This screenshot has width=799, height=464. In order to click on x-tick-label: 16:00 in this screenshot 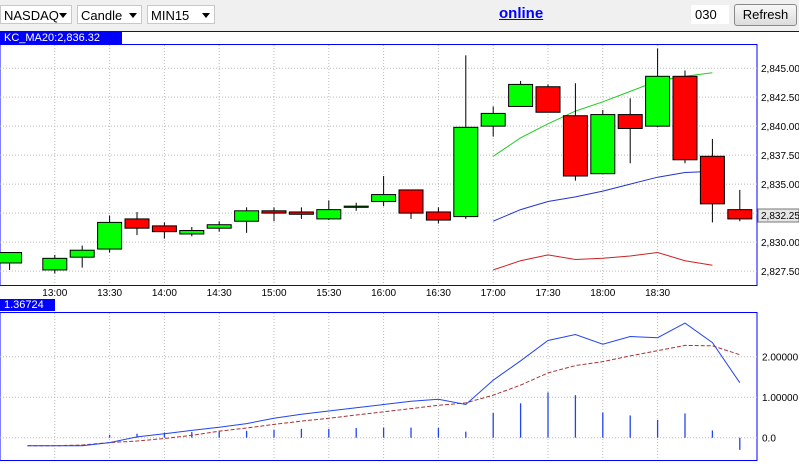, I will do `click(383, 293)`.